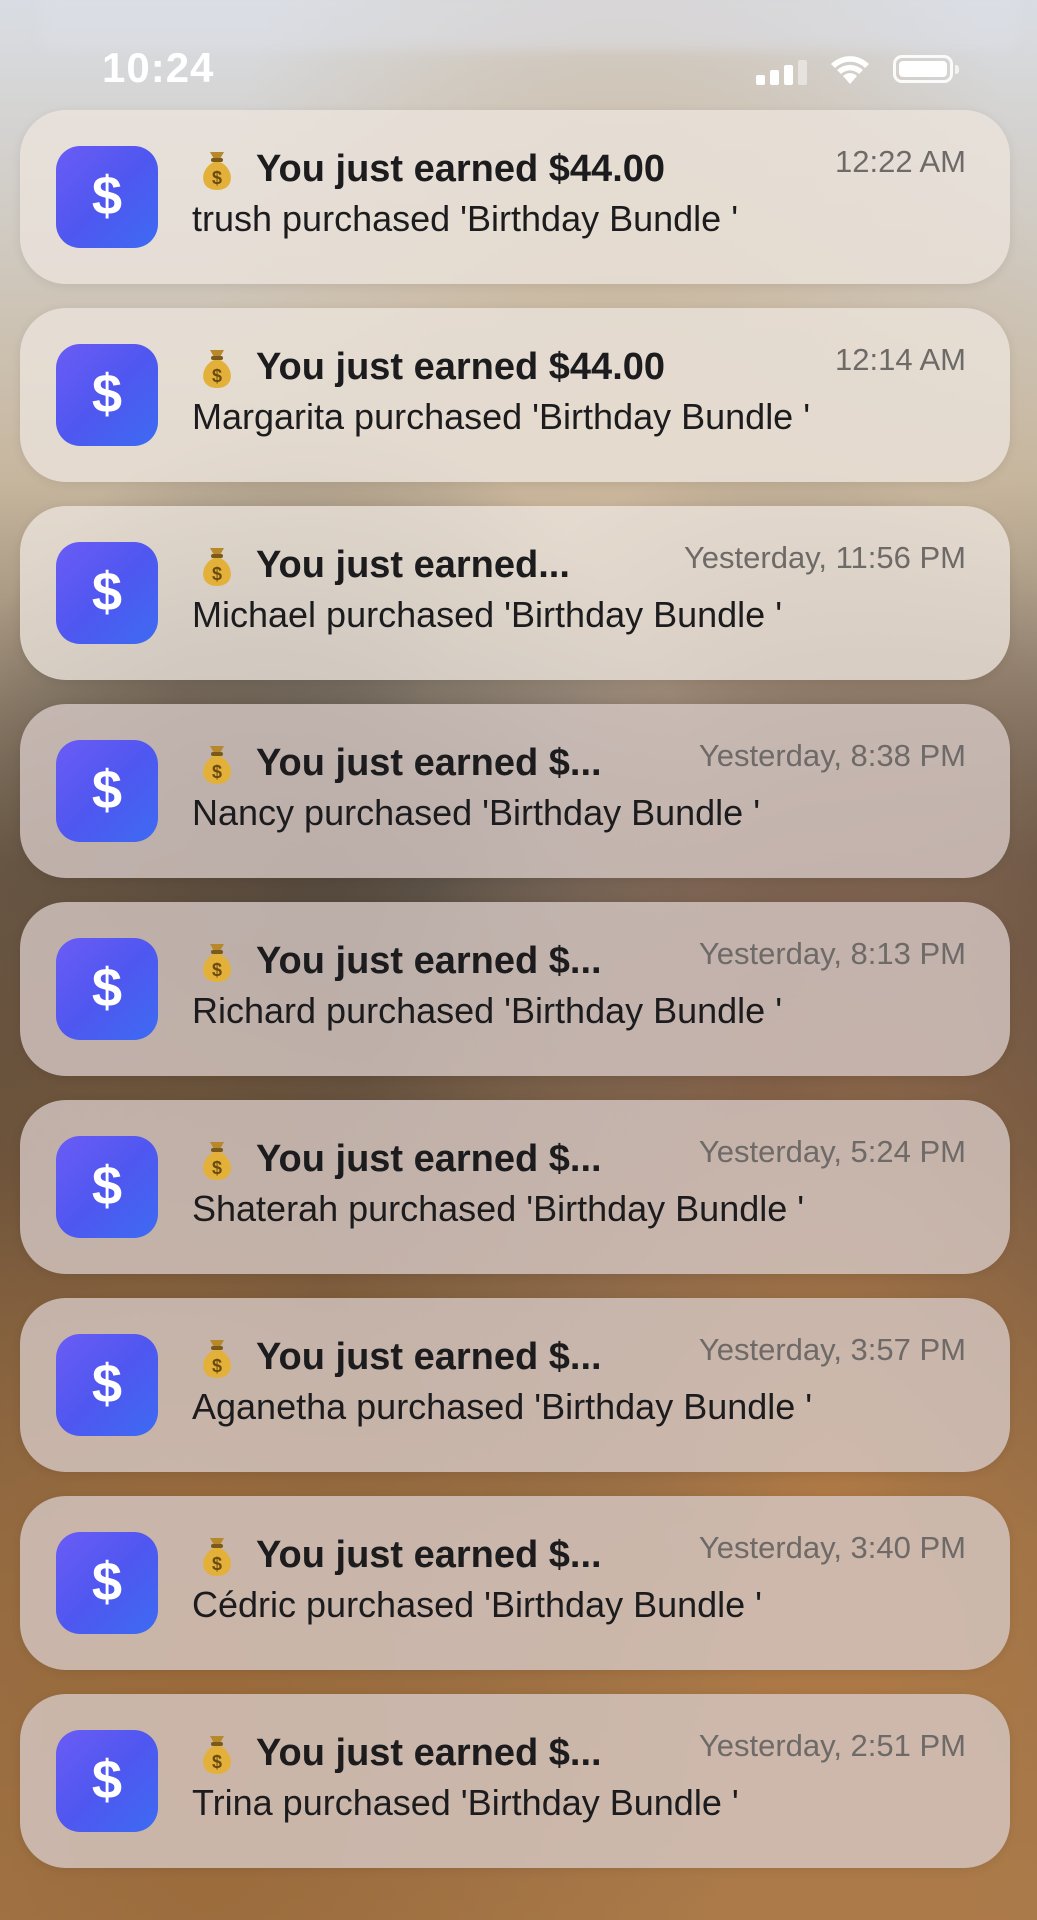 This screenshot has height=1920, width=1037. Describe the element at coordinates (832, 1151) in the screenshot. I see `notification-time: Yesterday, 5:24 PM` at that location.